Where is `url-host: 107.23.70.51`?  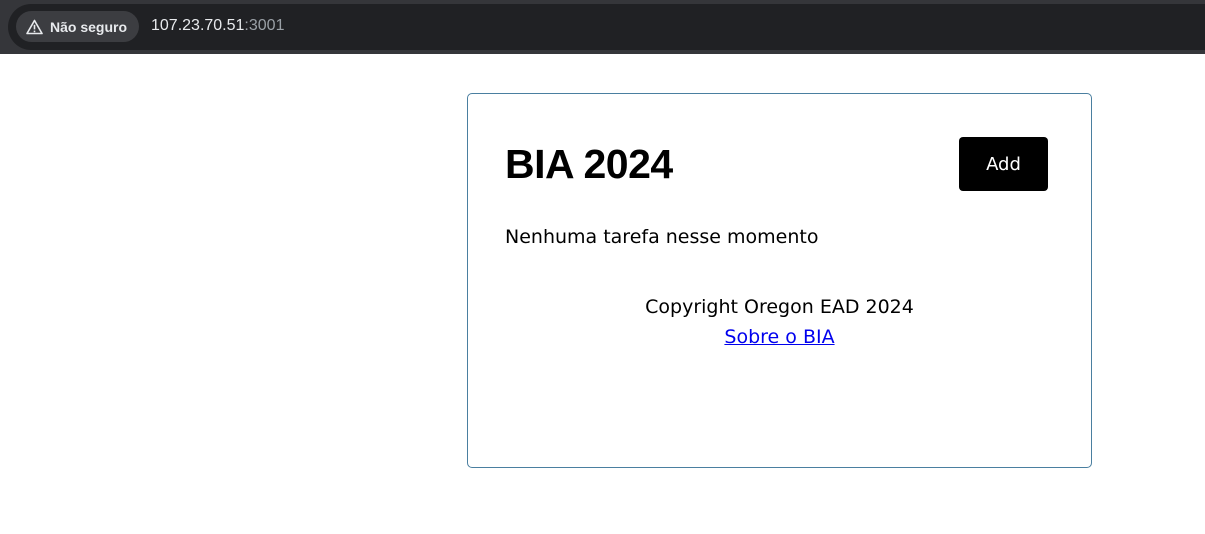 url-host: 107.23.70.51 is located at coordinates (198, 25).